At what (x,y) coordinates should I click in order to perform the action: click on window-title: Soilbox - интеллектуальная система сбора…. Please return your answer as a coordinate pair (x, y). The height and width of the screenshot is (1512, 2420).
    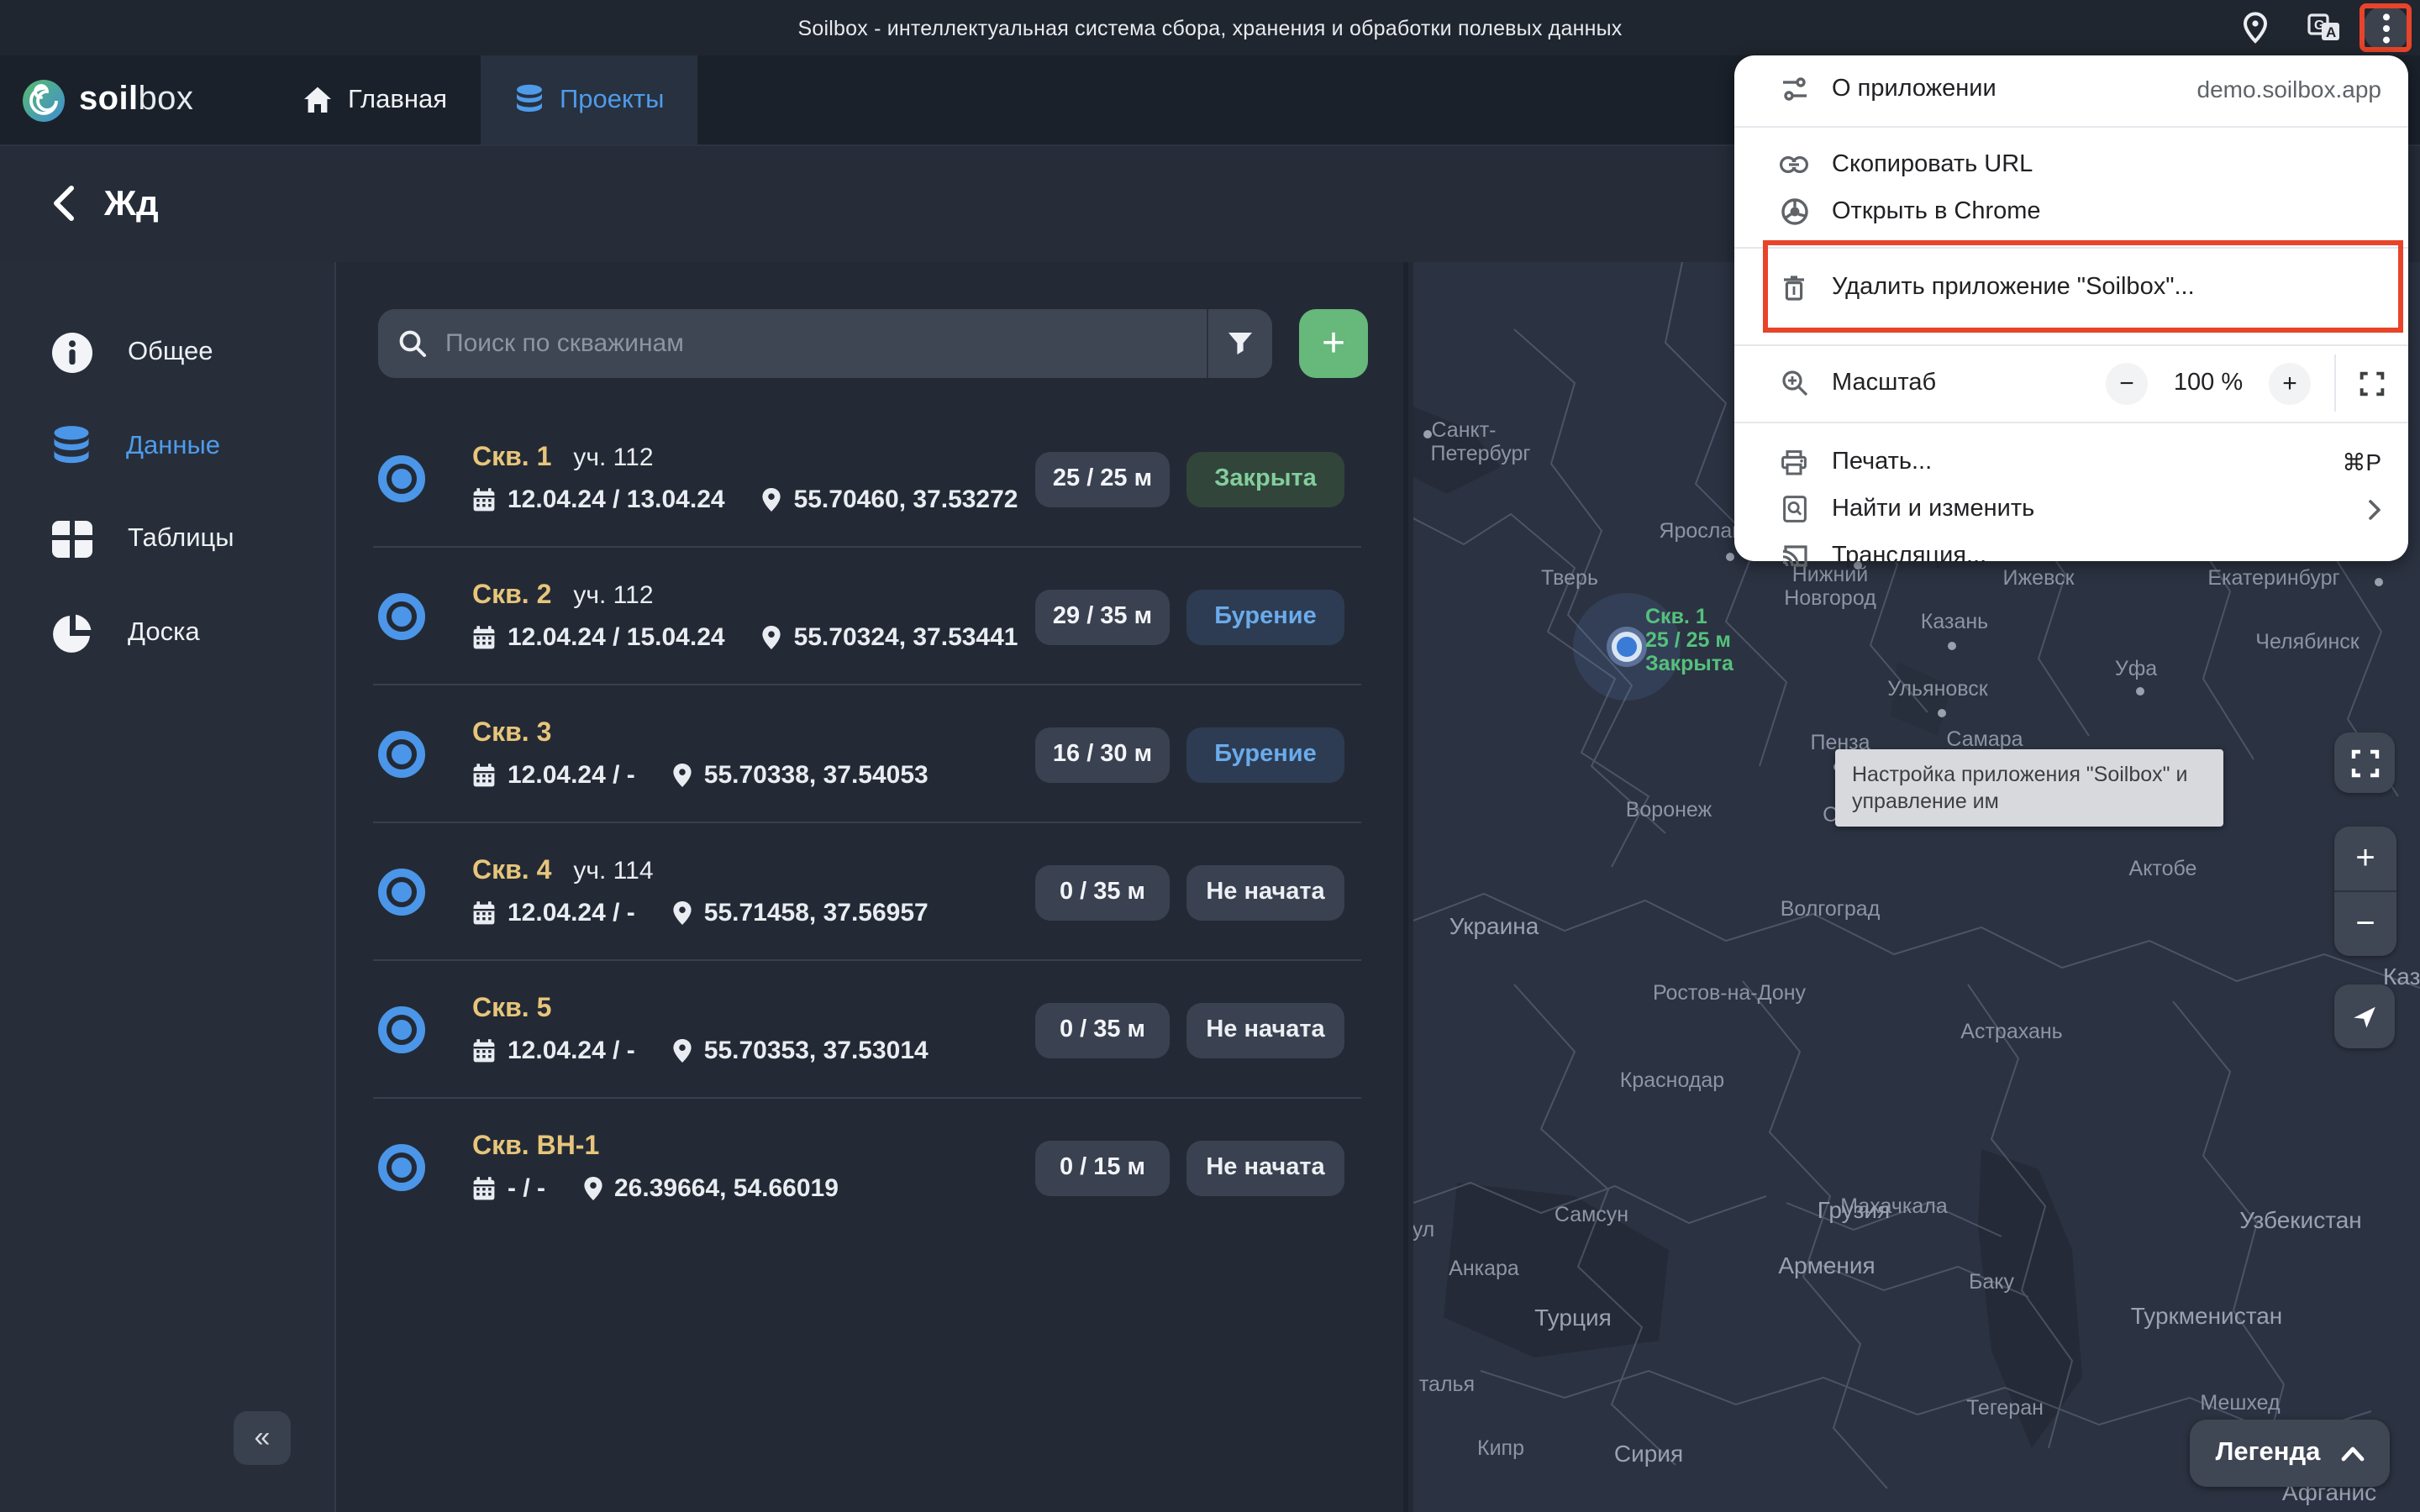
    Looking at the image, I should click on (1210, 27).